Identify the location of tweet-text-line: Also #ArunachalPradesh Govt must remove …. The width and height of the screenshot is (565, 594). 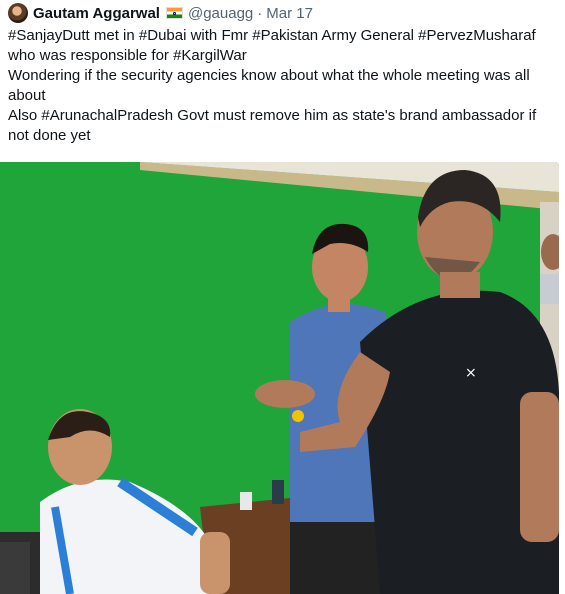
(272, 115).